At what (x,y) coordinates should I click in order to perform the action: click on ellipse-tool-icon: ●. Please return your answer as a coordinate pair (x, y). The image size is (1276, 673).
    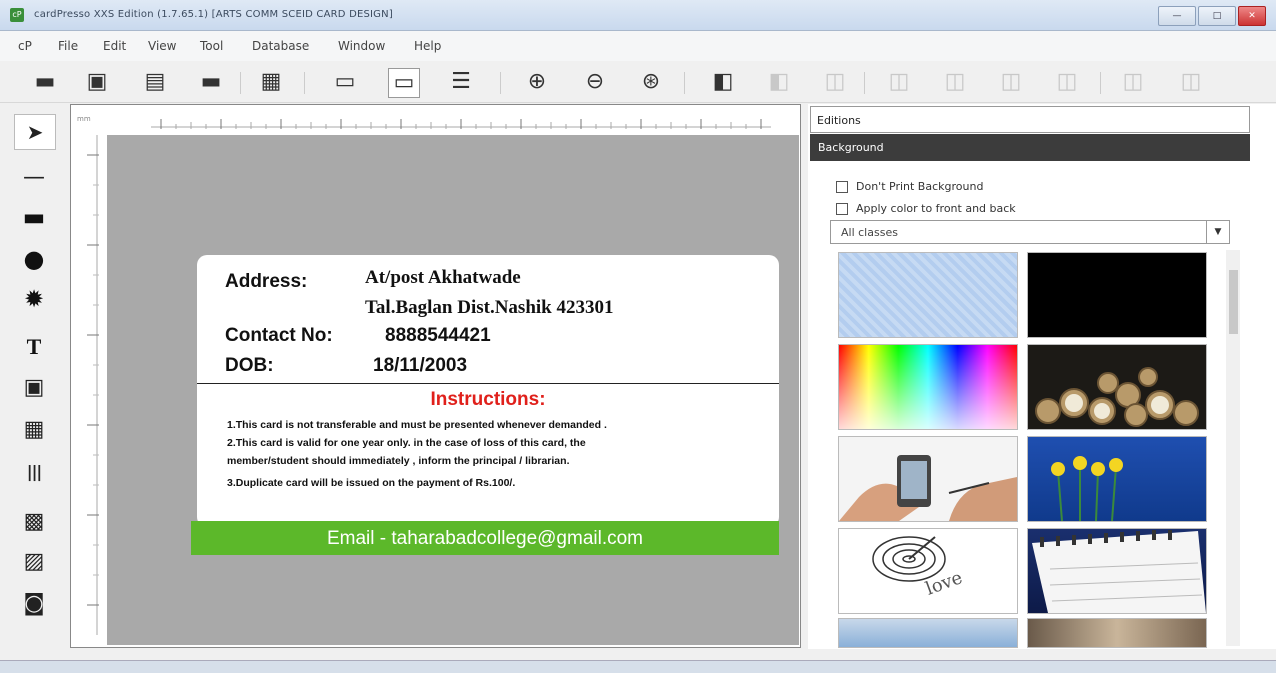
    Looking at the image, I should click on (34, 259).